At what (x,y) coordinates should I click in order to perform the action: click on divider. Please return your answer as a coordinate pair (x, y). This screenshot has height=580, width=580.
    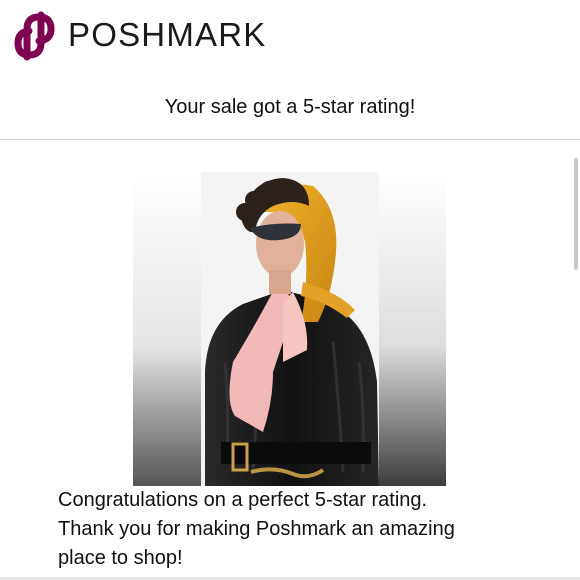
    Looking at the image, I should click on (290, 139).